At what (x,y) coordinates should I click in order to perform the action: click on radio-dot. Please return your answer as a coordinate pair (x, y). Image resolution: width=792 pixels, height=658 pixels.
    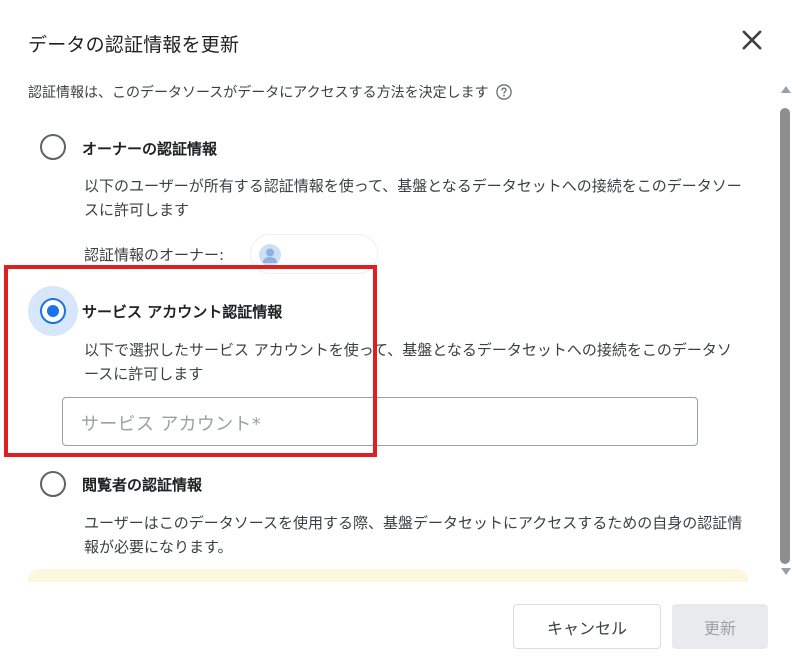
    Looking at the image, I should click on (53, 311).